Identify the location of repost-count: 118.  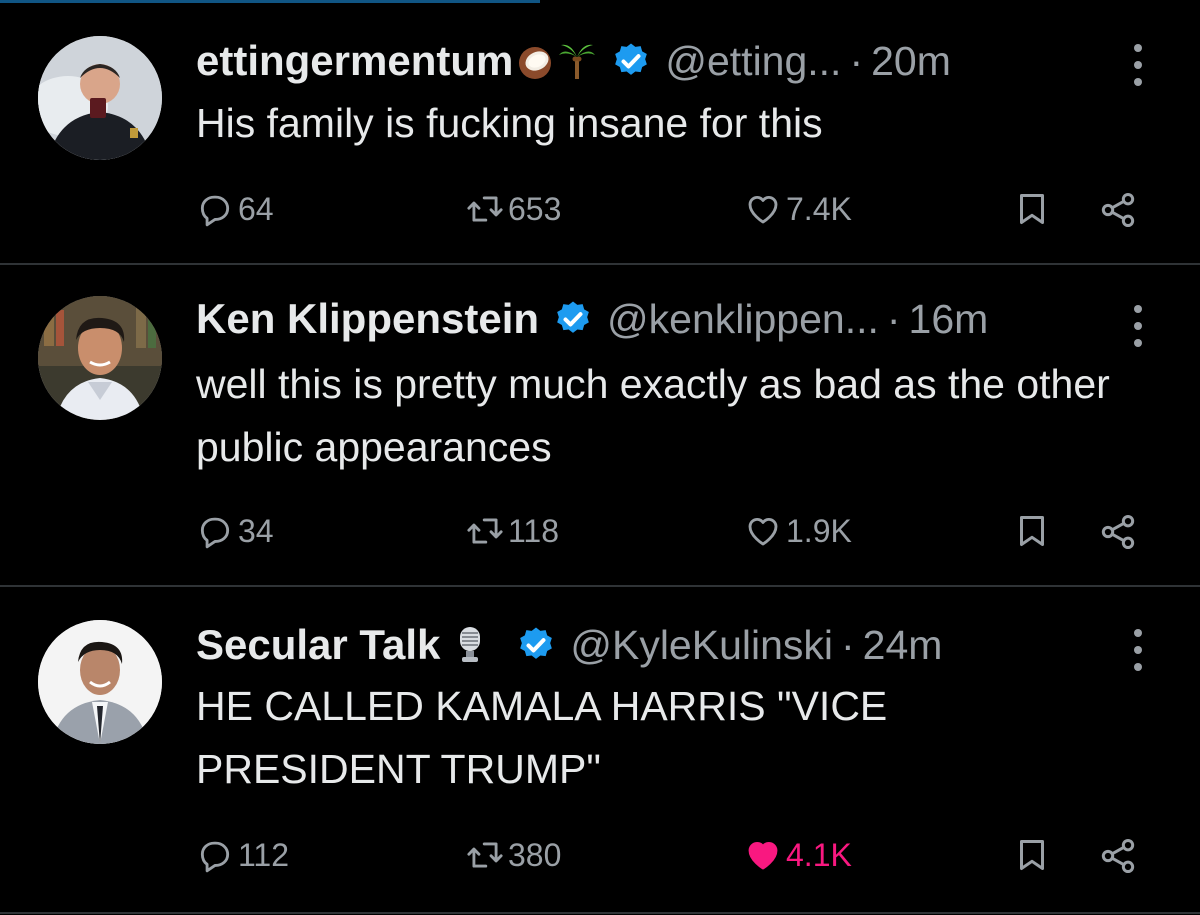
(534, 530).